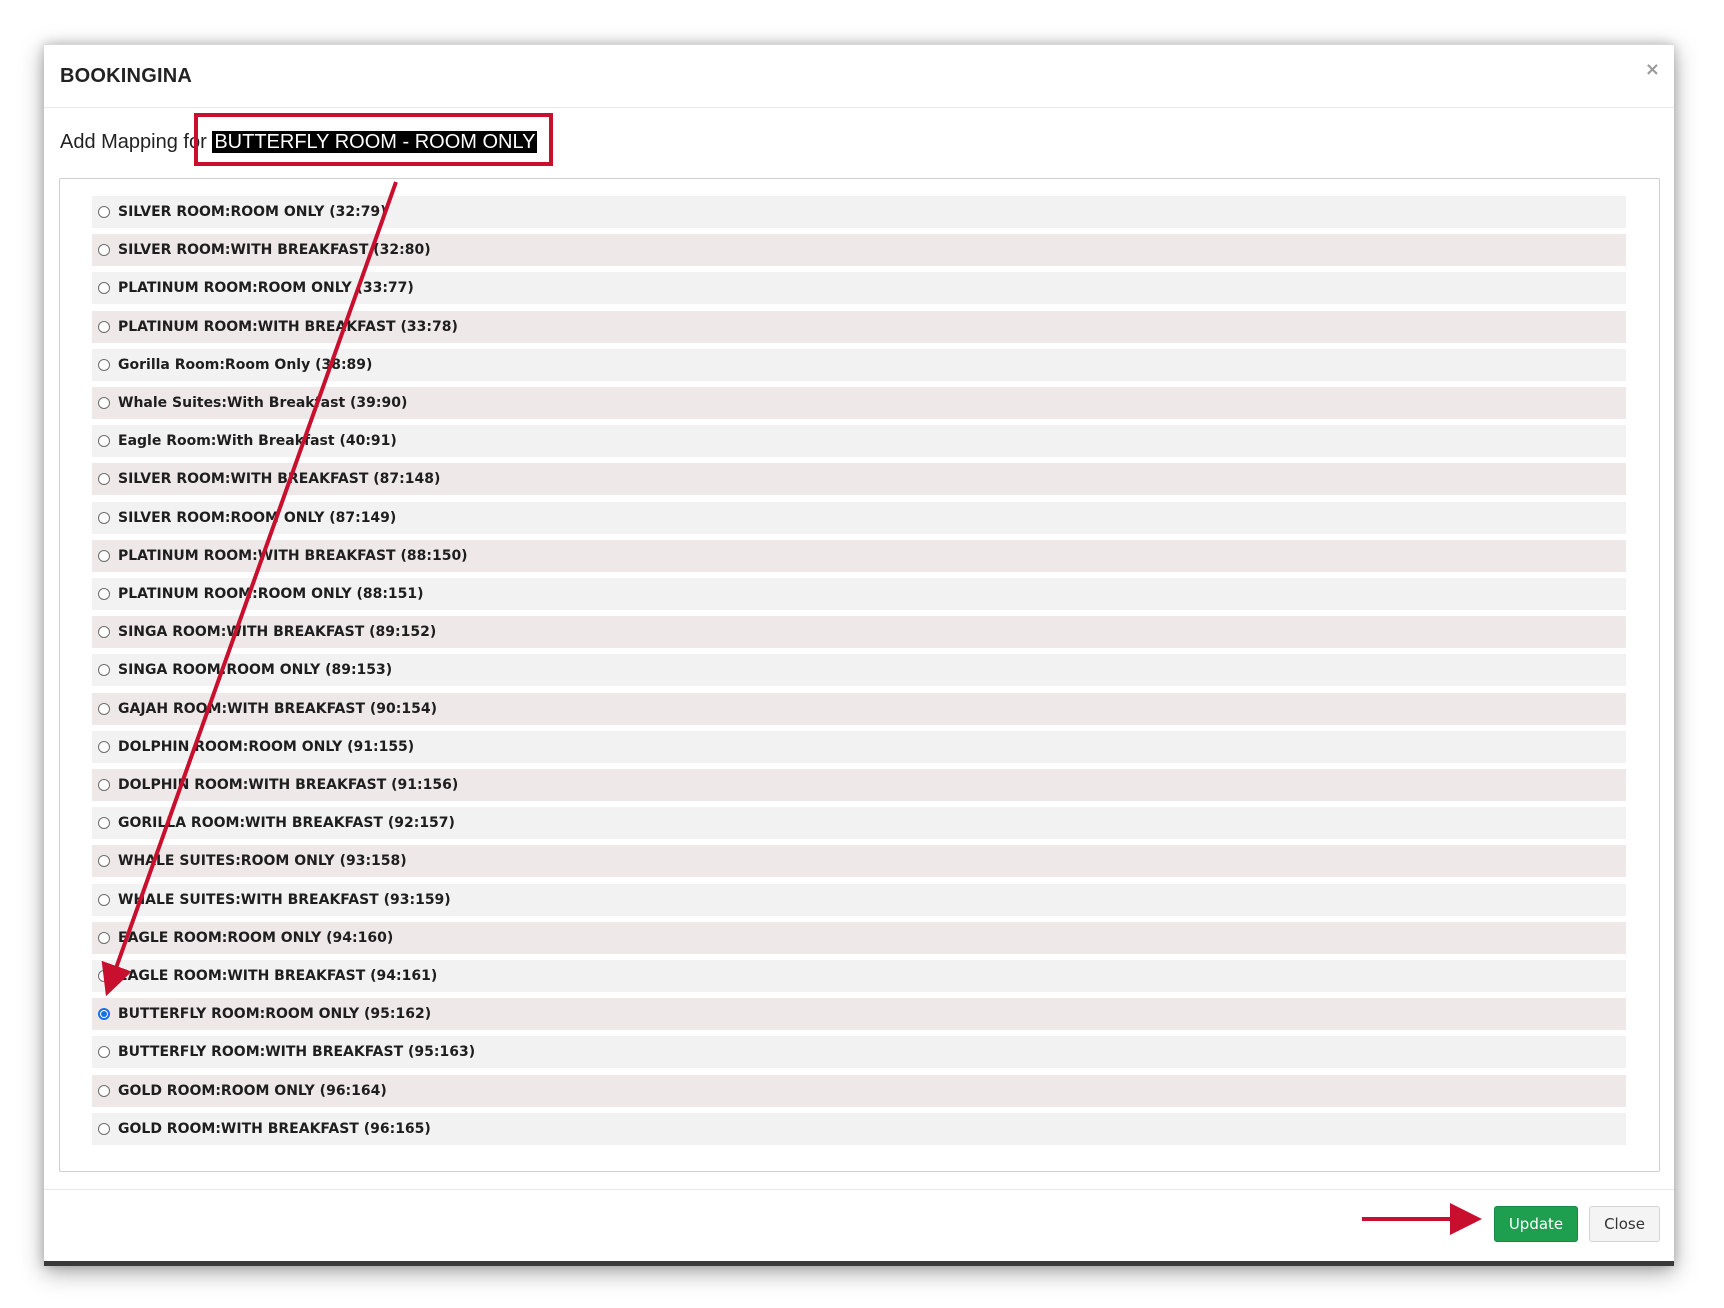 This screenshot has width=1724, height=1308. I want to click on room-option-row: PLATINUM ROOM:ROOM ONLY (88:151), so click(859, 594).